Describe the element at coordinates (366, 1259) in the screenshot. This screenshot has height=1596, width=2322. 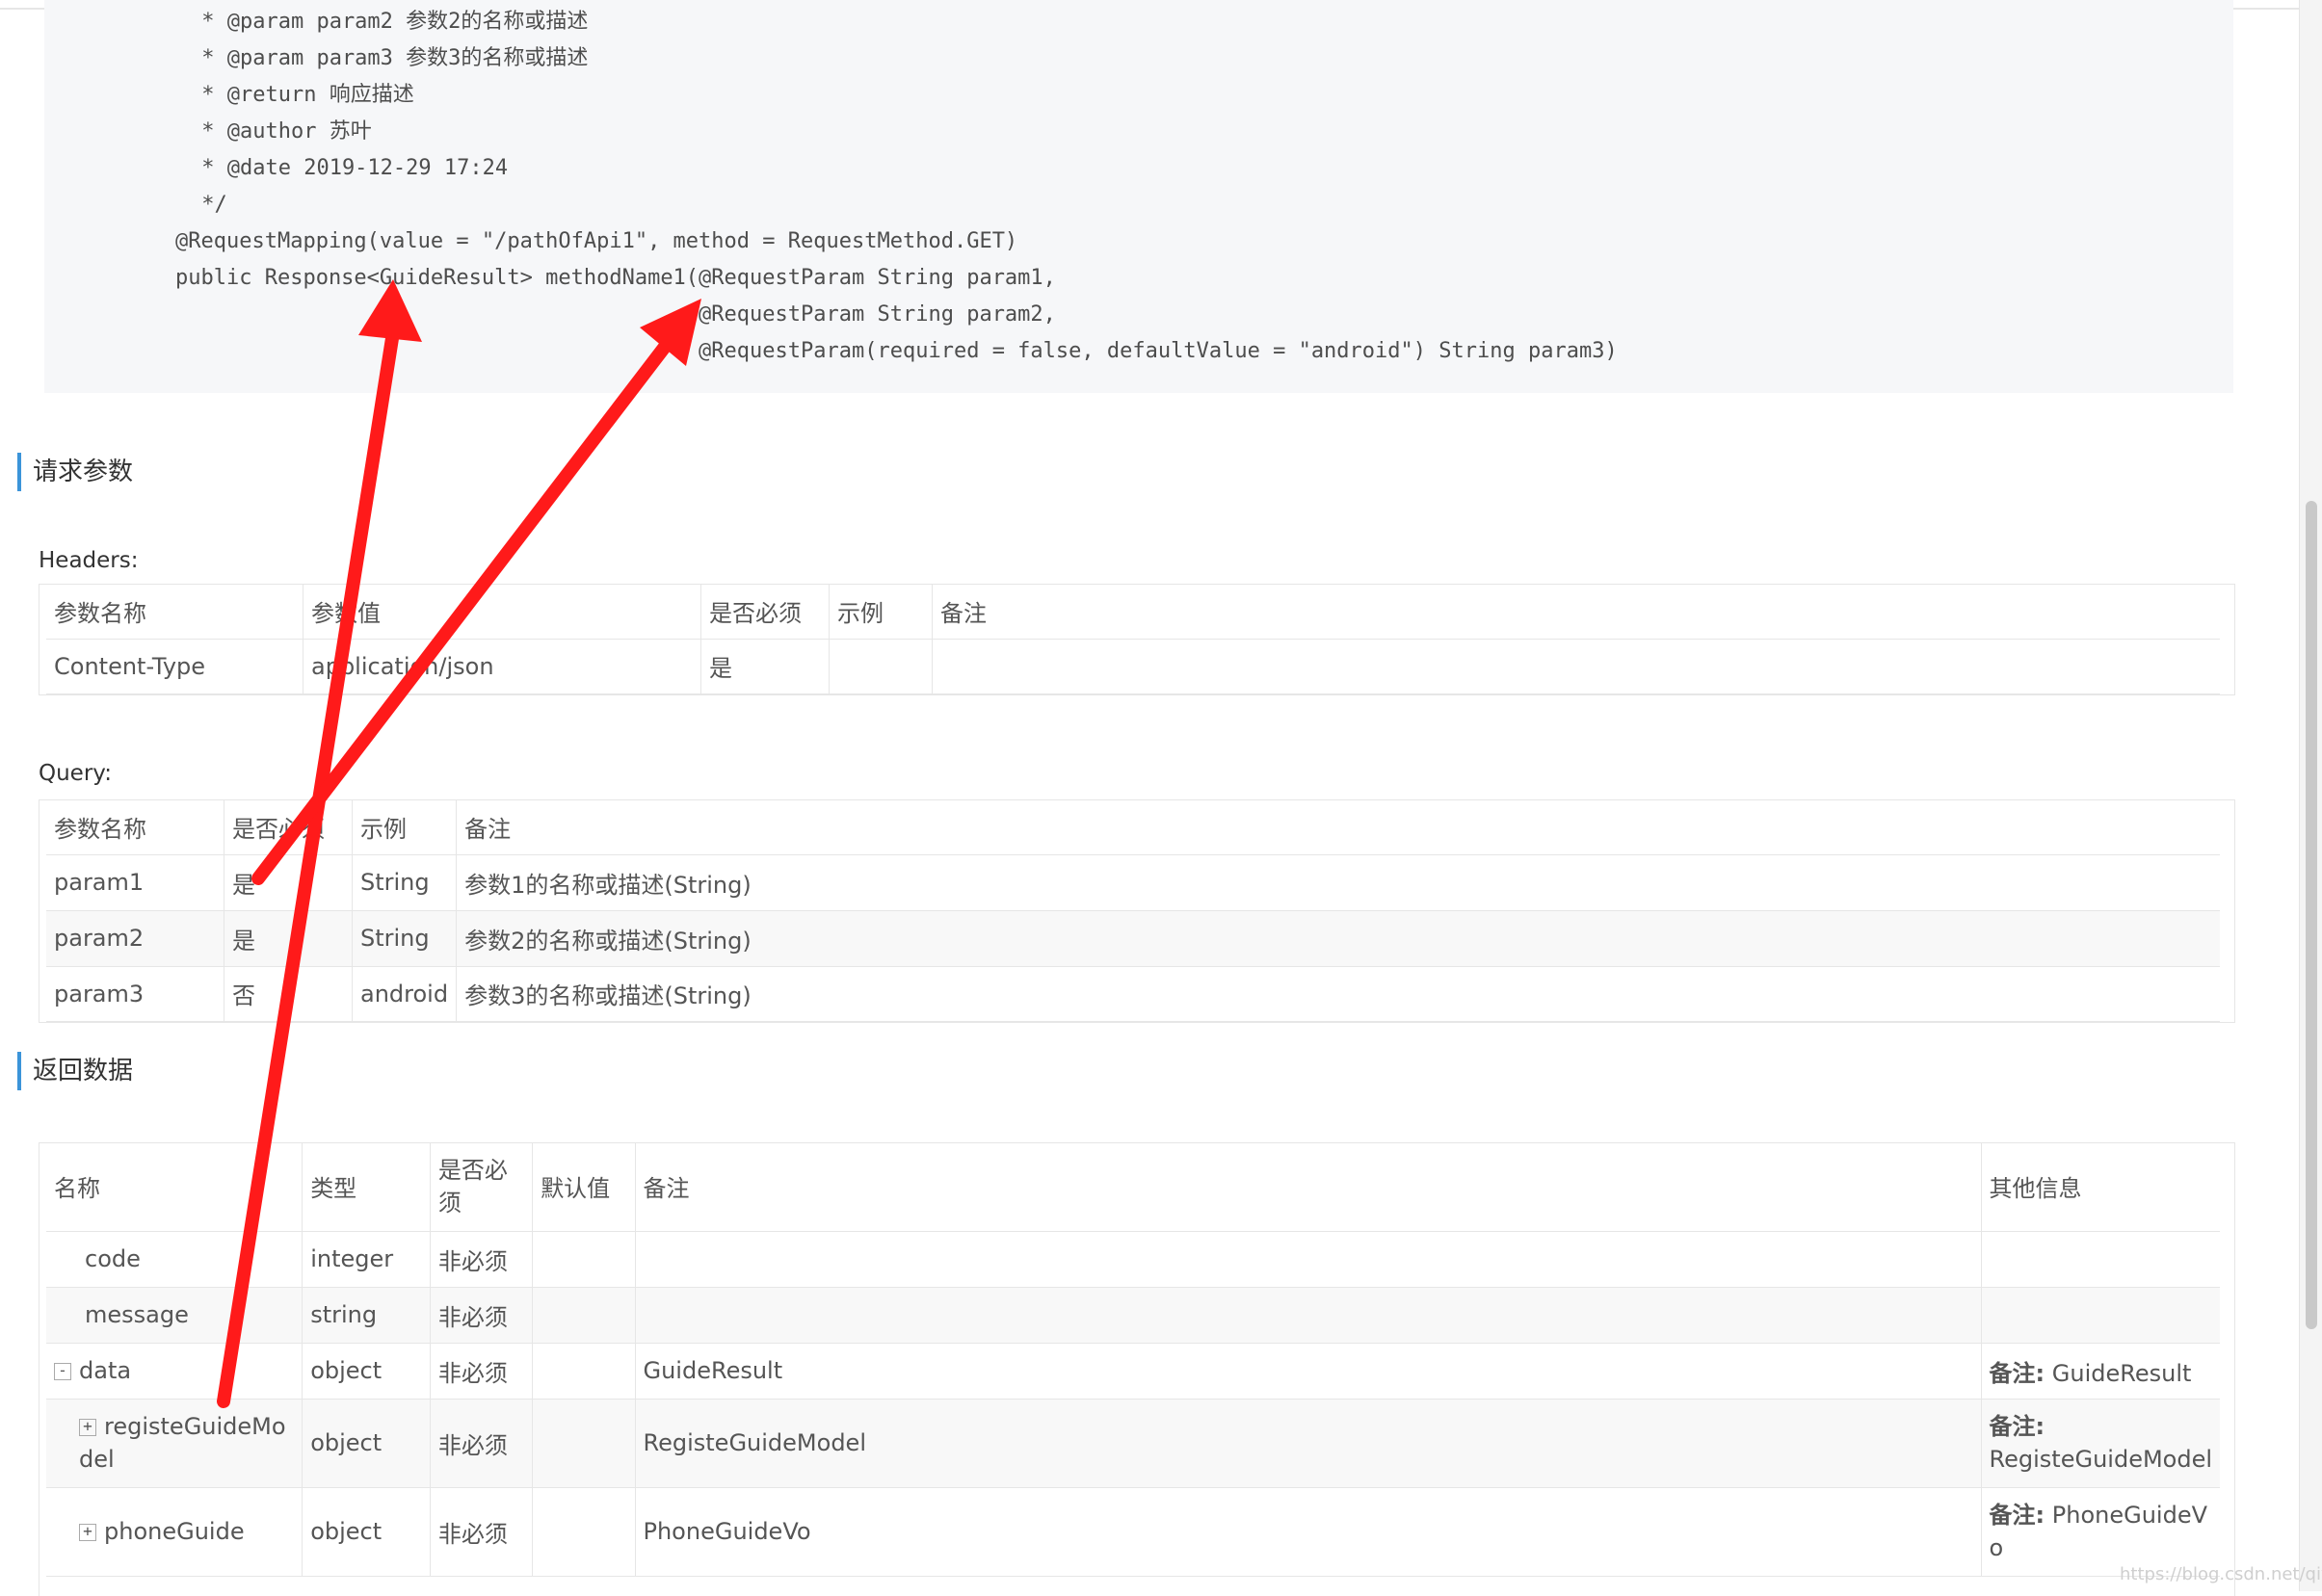
I see `table-cell: integer` at that location.